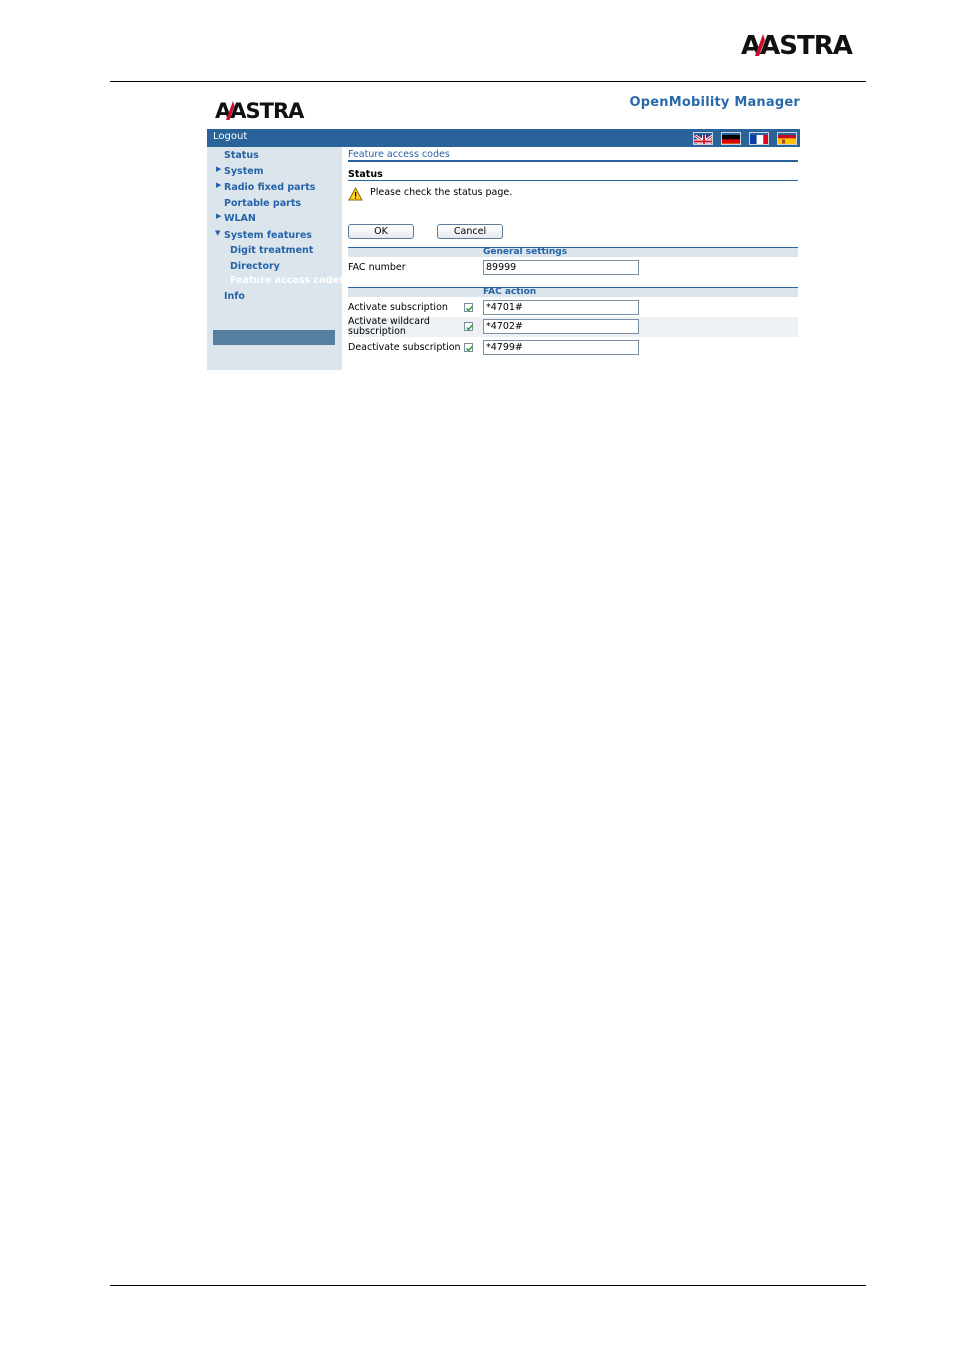 This screenshot has height=1351, width=954. What do you see at coordinates (398, 307) in the screenshot?
I see `action-label: Activate subscription` at bounding box center [398, 307].